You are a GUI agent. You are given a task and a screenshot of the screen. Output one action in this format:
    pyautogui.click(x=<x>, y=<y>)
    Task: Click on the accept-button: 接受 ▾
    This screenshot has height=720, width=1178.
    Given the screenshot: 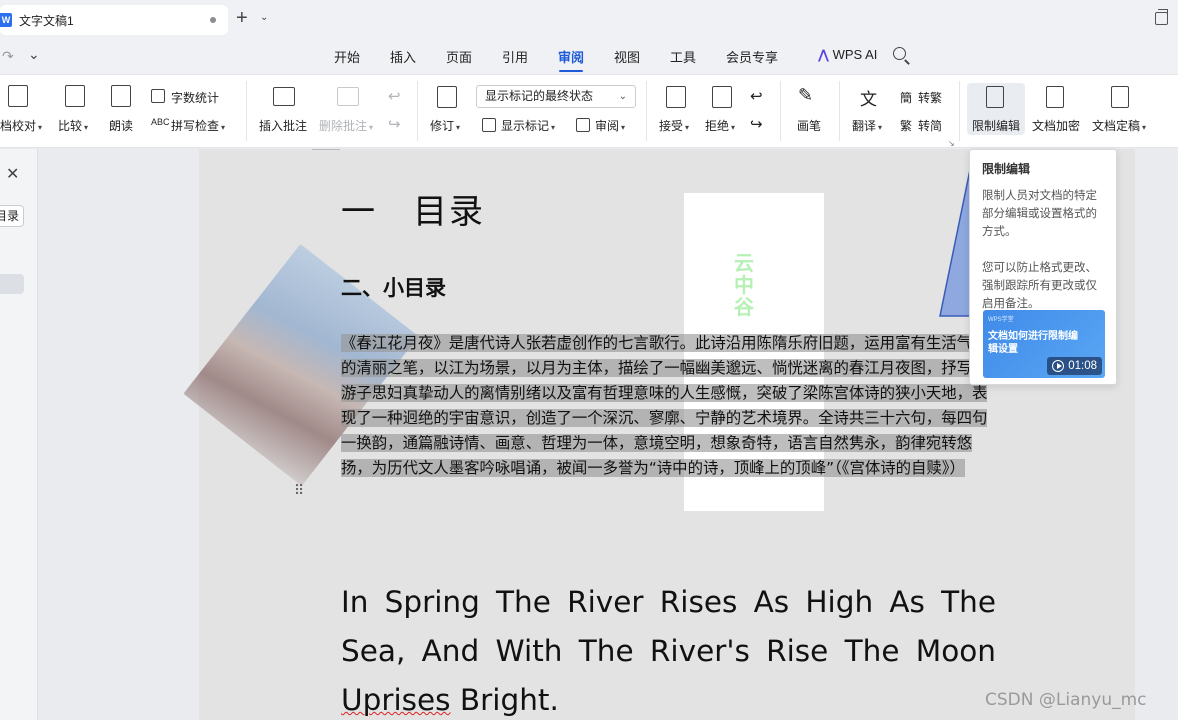 What is the action you would take?
    pyautogui.click(x=674, y=125)
    